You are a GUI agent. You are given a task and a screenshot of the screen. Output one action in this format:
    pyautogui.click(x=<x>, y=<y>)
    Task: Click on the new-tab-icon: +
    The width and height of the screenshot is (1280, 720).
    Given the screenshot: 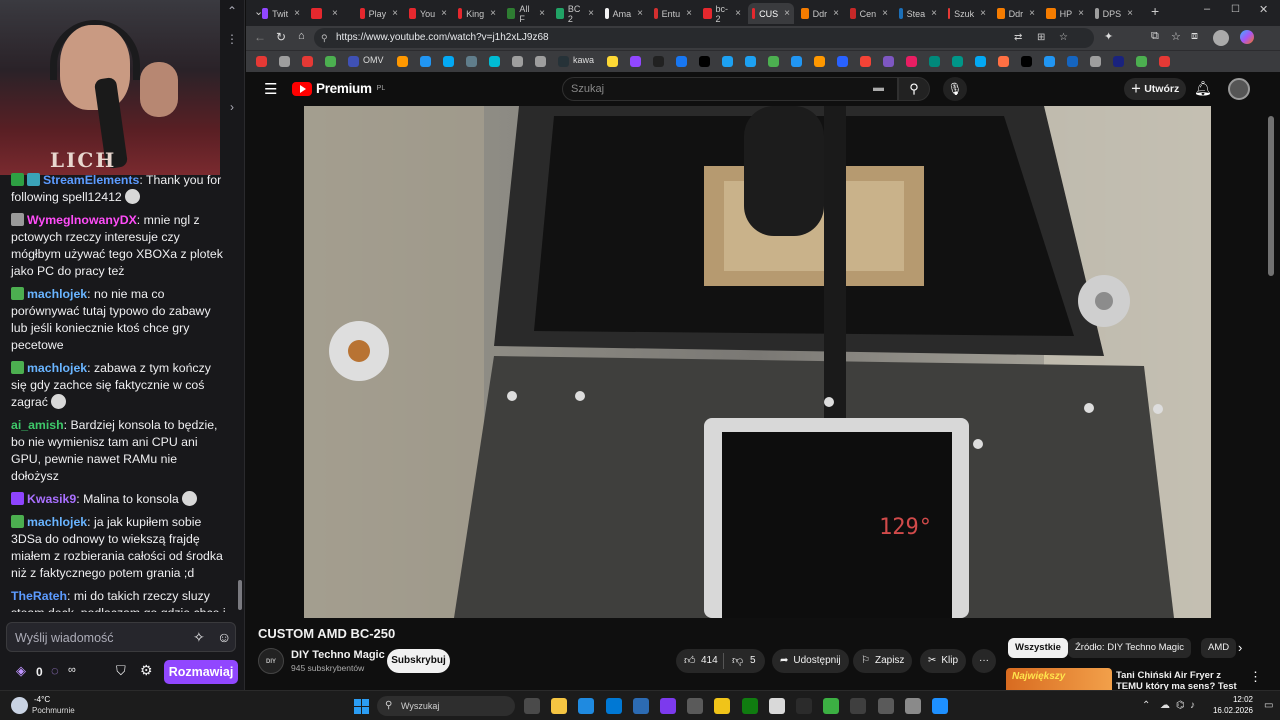 What is the action you would take?
    pyautogui.click(x=1155, y=11)
    